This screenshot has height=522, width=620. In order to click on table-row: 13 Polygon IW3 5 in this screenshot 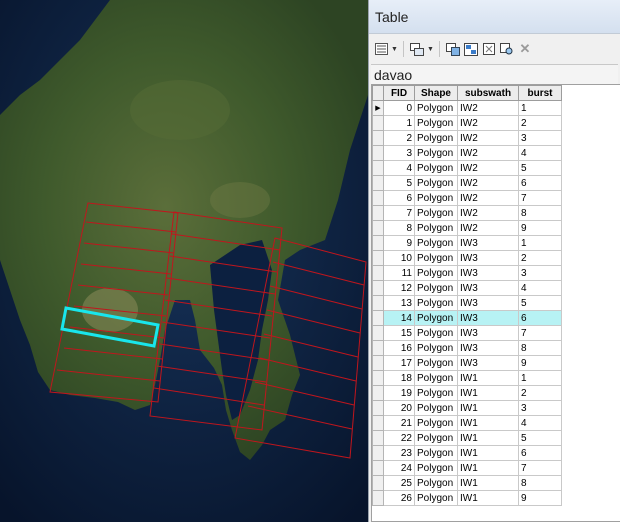, I will do `click(467, 303)`.